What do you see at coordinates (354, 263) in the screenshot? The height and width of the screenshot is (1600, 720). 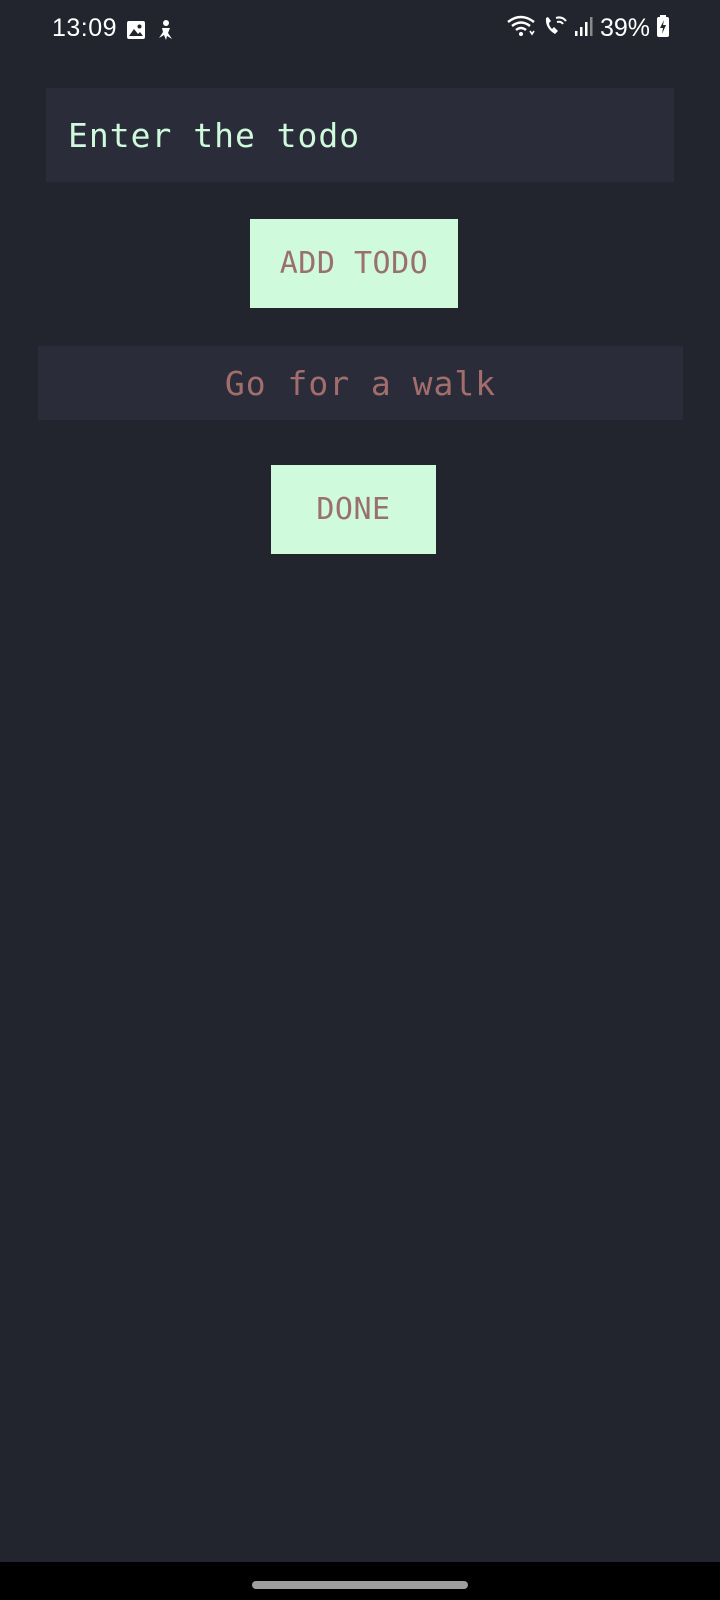 I see `add-todo-button: ADD TODO` at bounding box center [354, 263].